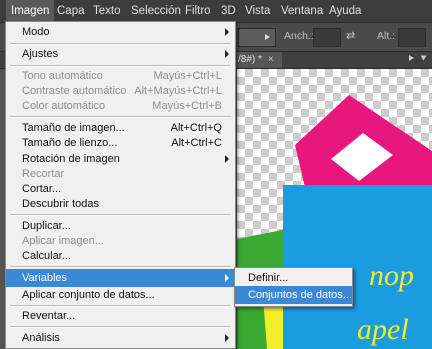 This screenshot has width=432, height=349. What do you see at coordinates (257, 37) in the screenshot?
I see `style-dropdown` at bounding box center [257, 37].